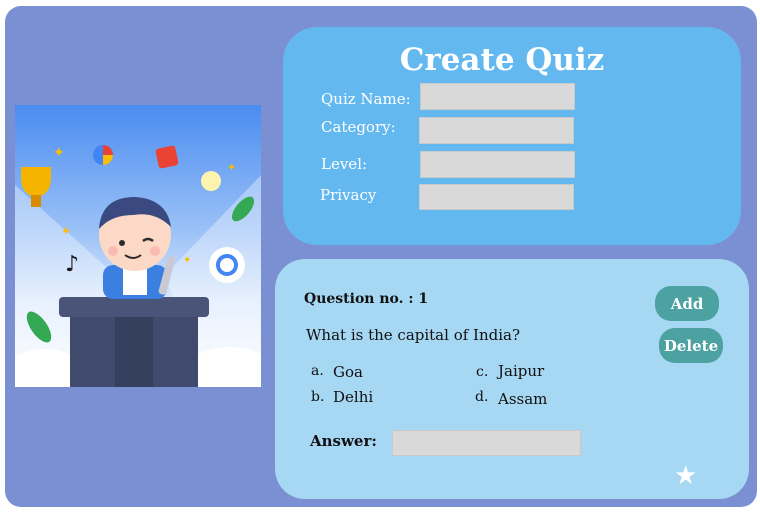  Describe the element at coordinates (521, 371) in the screenshot. I see `option-c-text: Jaipur` at that location.